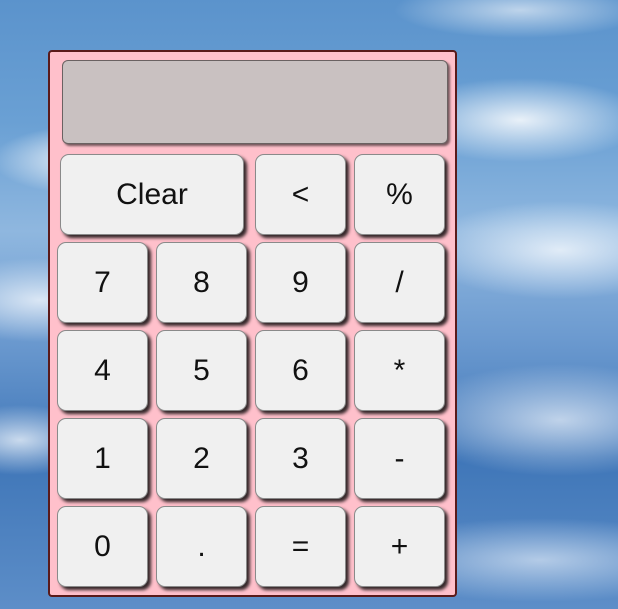 The height and width of the screenshot is (609, 618). Describe the element at coordinates (399, 458) in the screenshot. I see `subtract-button: -` at that location.